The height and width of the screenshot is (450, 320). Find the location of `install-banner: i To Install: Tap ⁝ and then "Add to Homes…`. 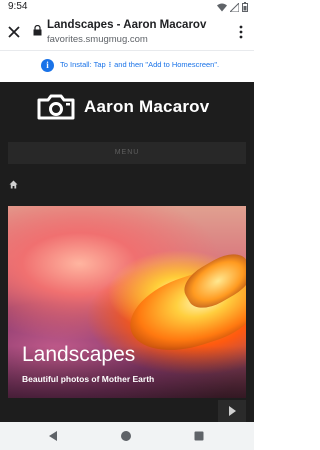

install-banner: i To Install: Tap ⁝ and then "Add to Homes… is located at coordinates (127, 66).